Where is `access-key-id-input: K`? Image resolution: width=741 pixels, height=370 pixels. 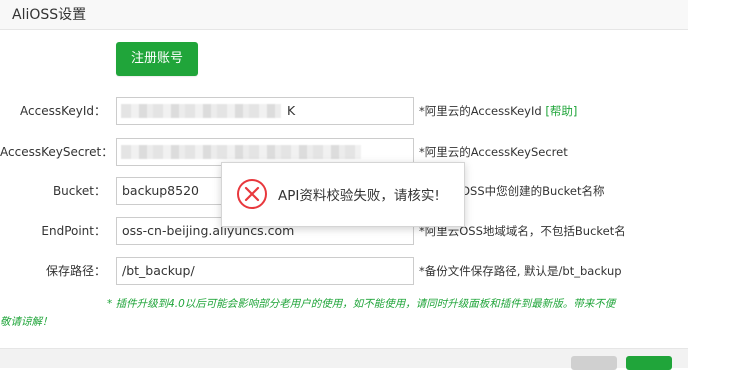 access-key-id-input: K is located at coordinates (265, 111).